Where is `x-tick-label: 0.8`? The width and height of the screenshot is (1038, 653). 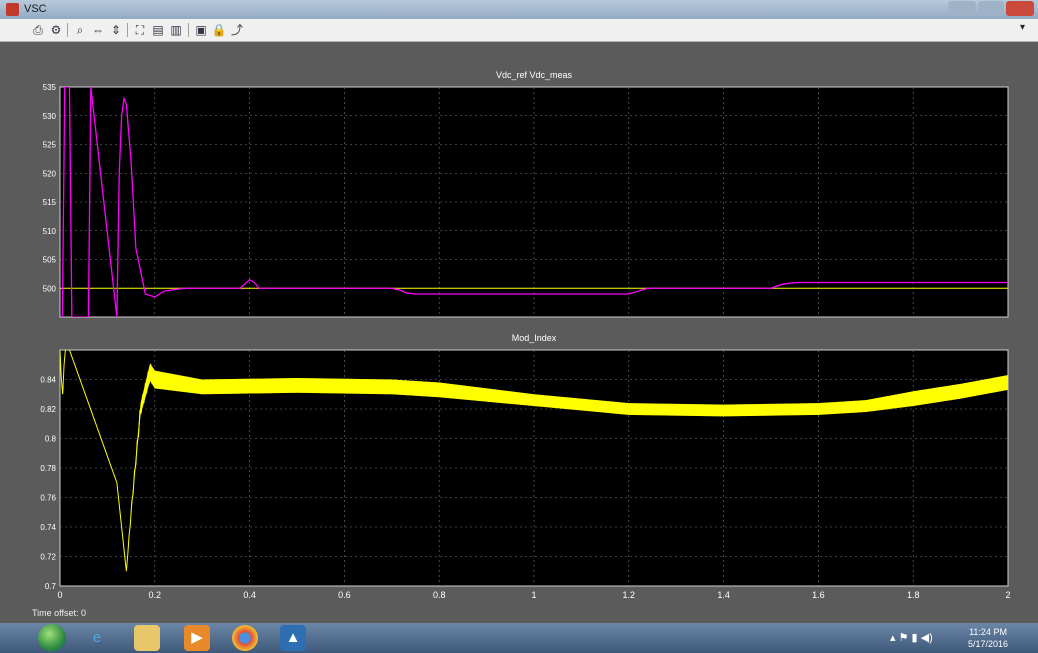
x-tick-label: 0.8 is located at coordinates (439, 595).